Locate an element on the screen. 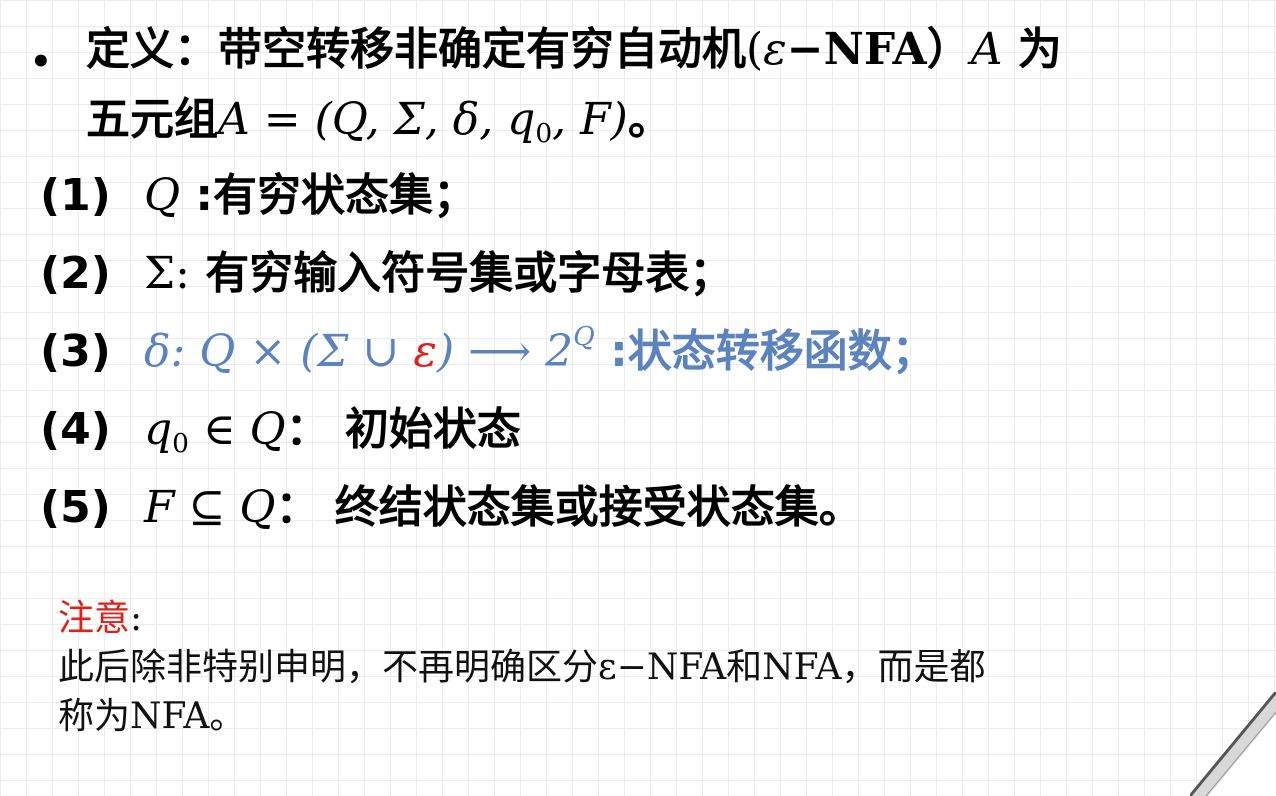 This screenshot has height=796, width=1276. item-text: 有穷输入符号集或字母表； is located at coordinates (461, 273).